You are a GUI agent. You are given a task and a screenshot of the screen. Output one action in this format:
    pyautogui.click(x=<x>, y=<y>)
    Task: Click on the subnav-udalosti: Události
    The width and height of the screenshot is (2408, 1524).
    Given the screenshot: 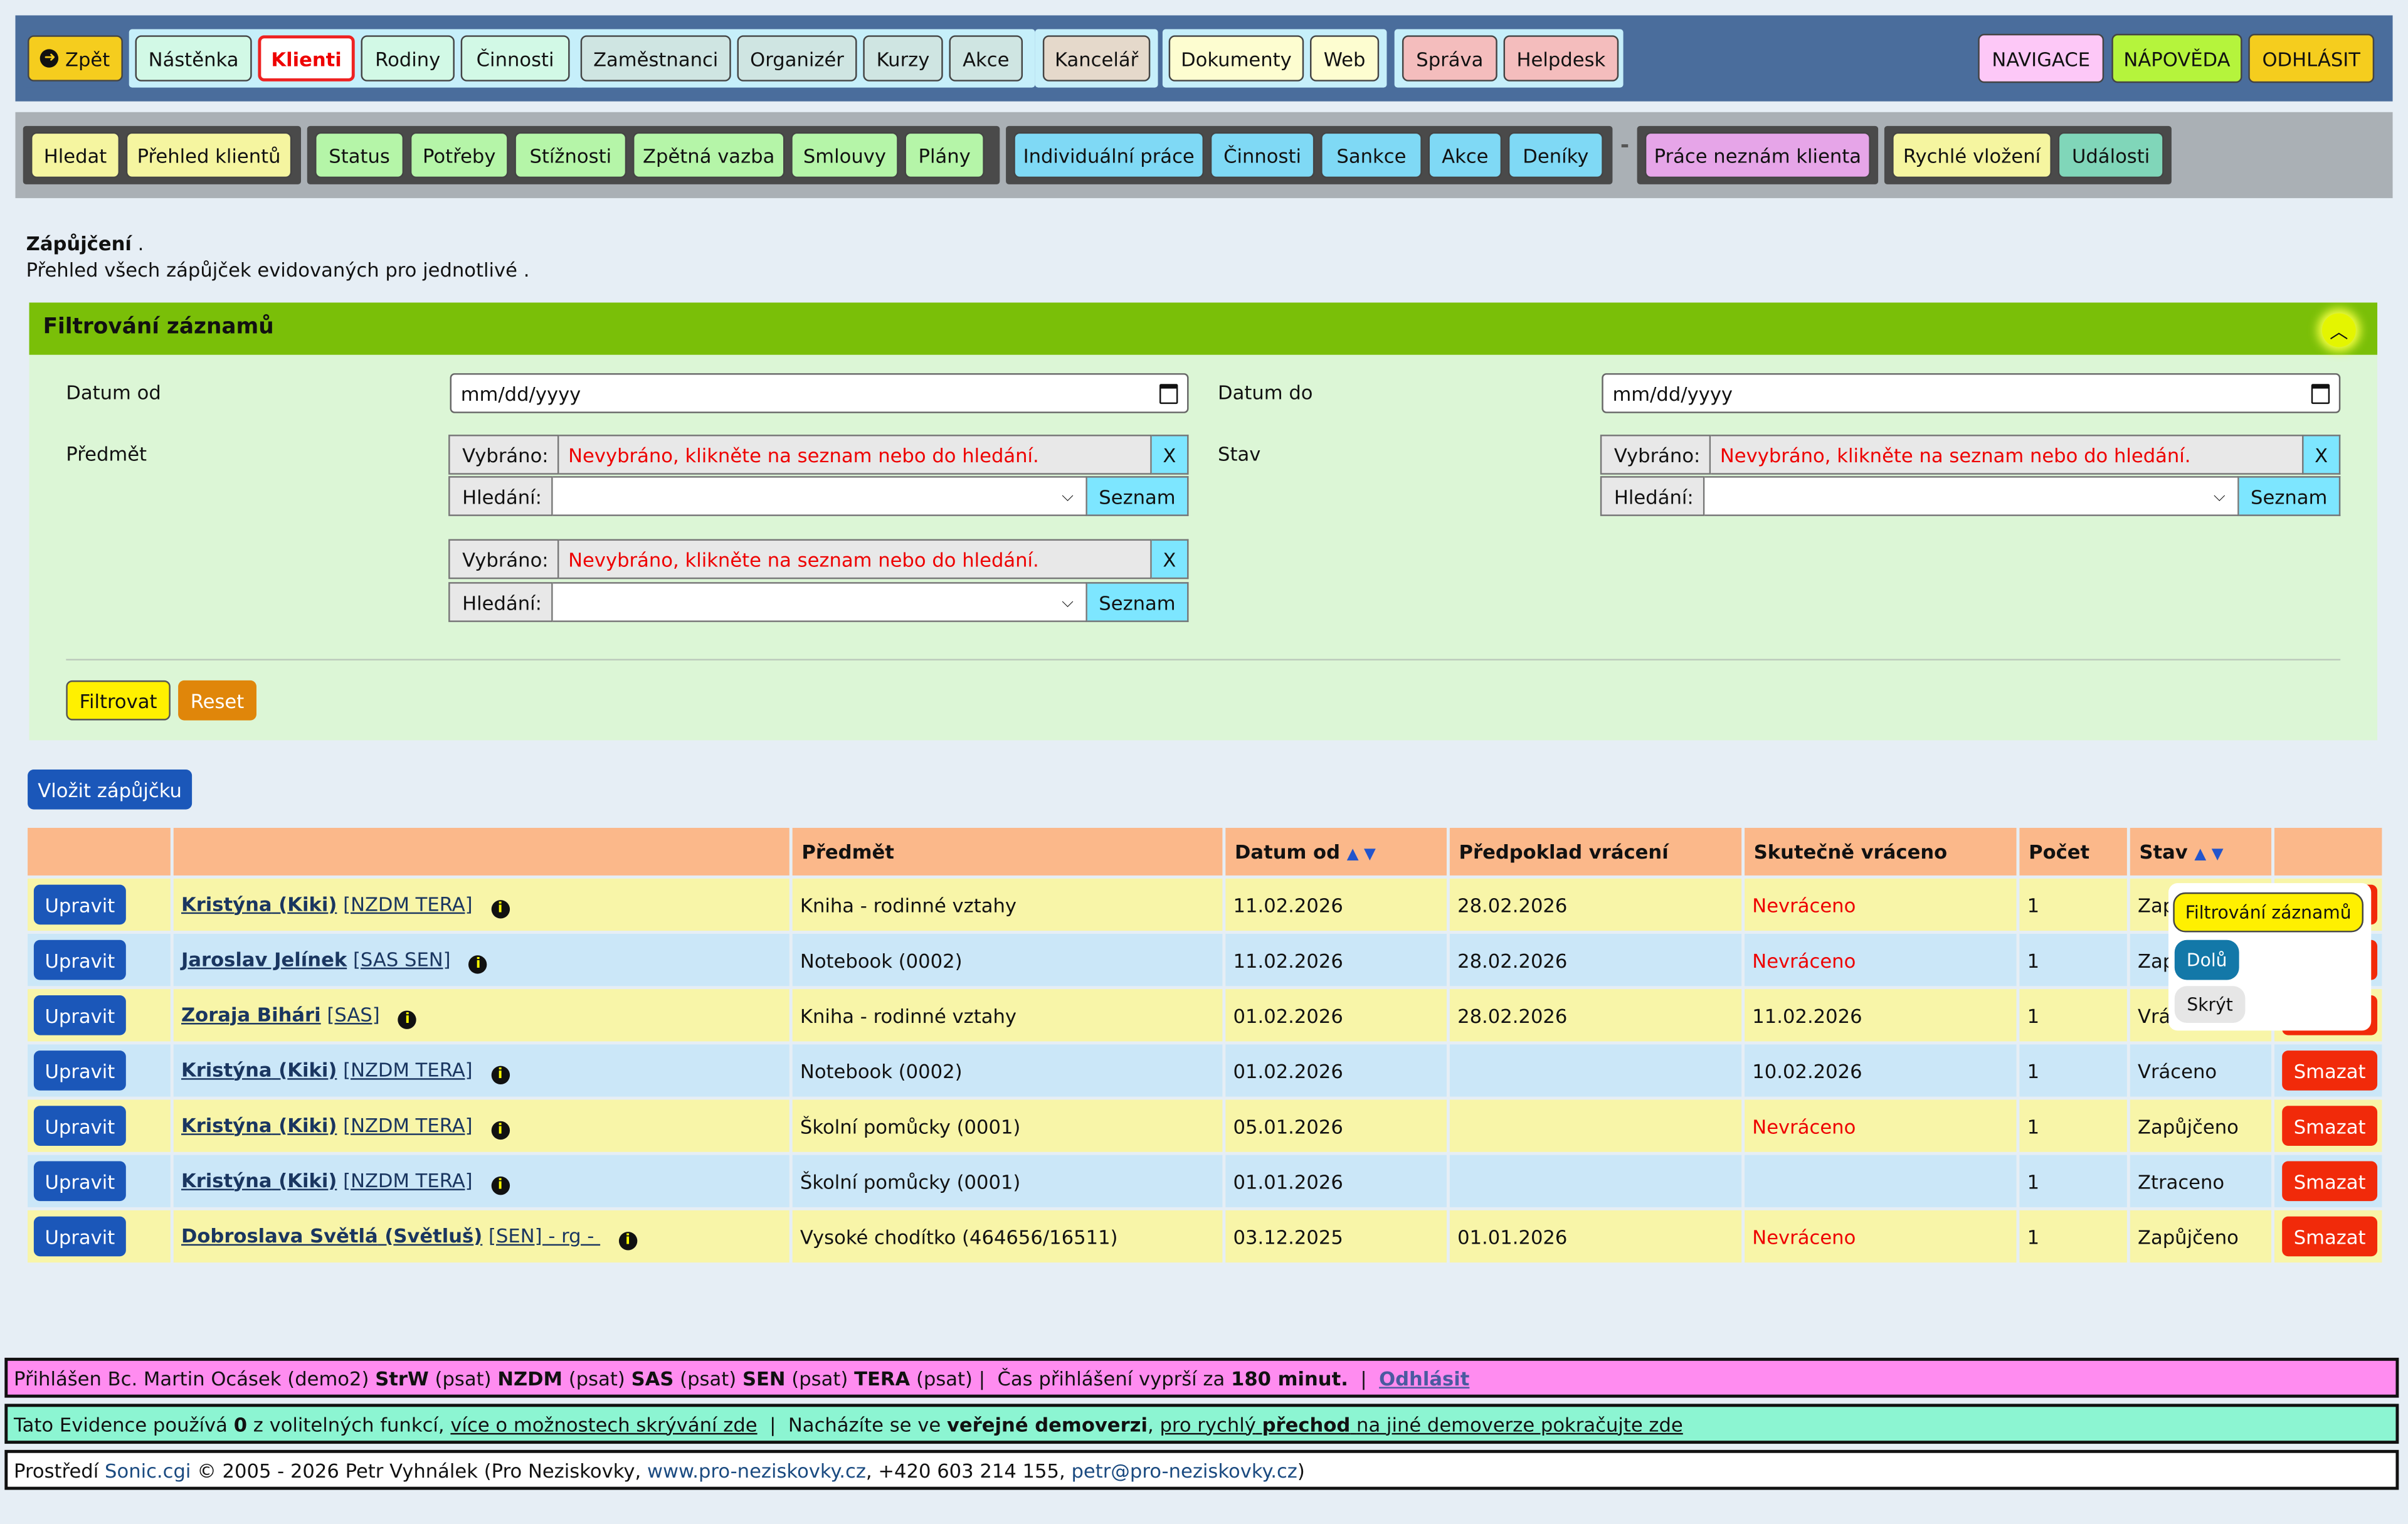 What is the action you would take?
    pyautogui.click(x=2110, y=156)
    